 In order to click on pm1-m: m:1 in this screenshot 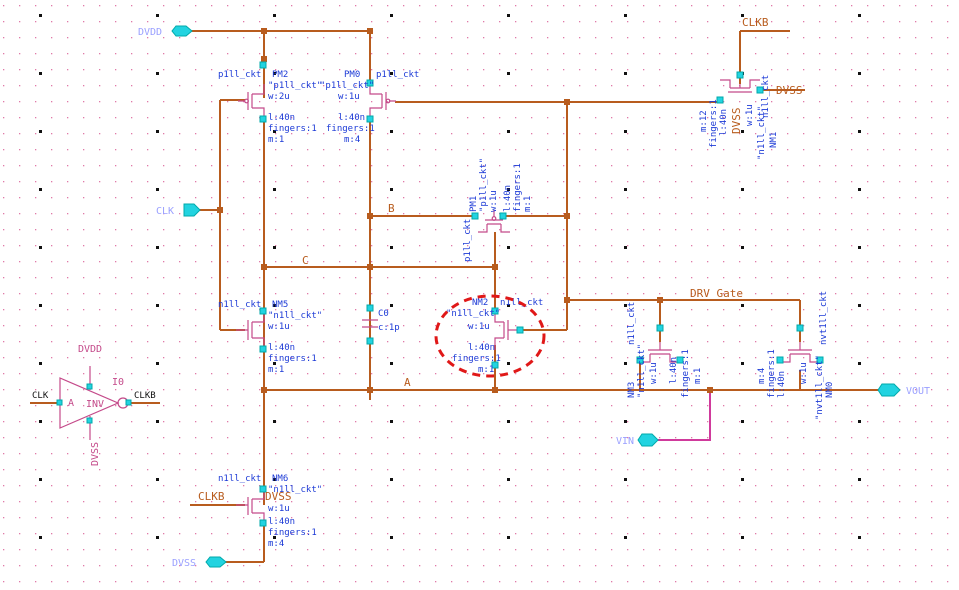, I will do `click(528, 204)`.